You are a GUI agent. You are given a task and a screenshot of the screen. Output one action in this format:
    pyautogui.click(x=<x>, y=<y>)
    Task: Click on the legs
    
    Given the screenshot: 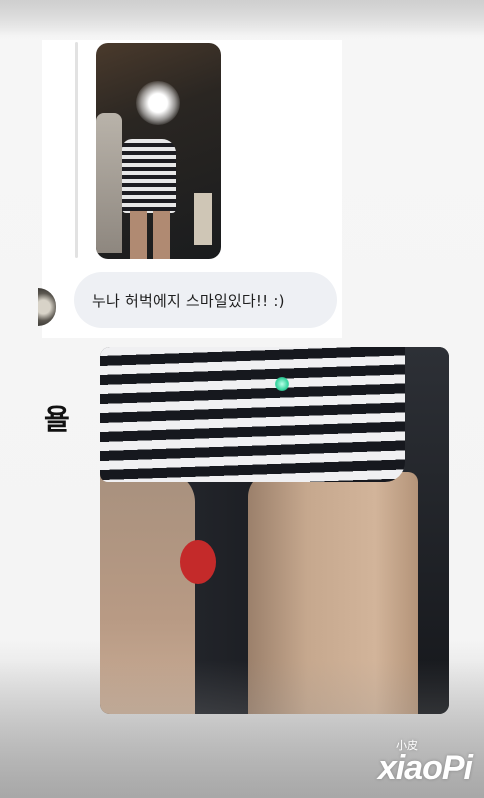 What is the action you would take?
    pyautogui.click(x=150, y=235)
    